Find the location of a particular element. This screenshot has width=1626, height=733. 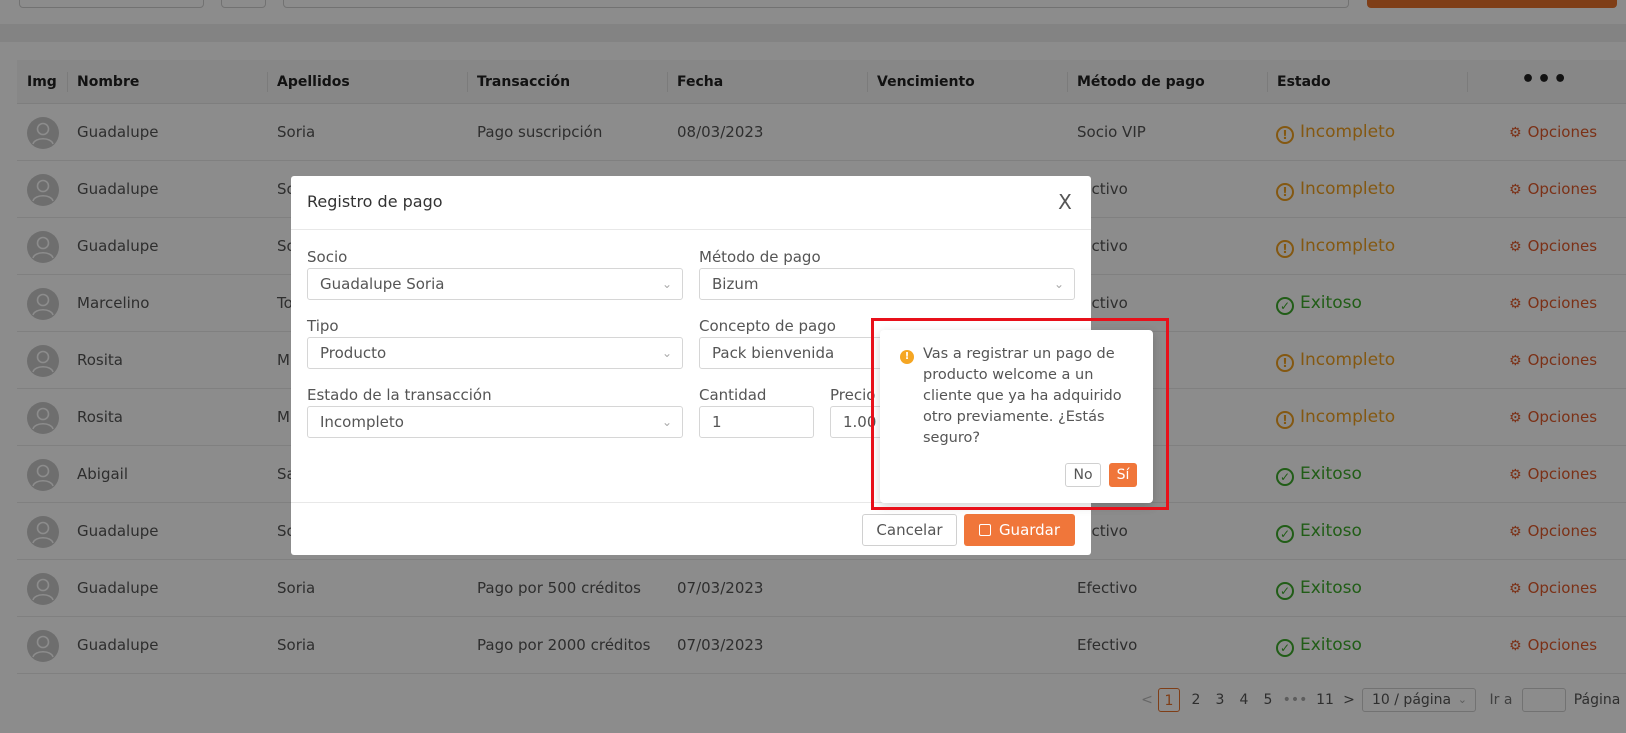

estado-value: Incompleto is located at coordinates (362, 422).